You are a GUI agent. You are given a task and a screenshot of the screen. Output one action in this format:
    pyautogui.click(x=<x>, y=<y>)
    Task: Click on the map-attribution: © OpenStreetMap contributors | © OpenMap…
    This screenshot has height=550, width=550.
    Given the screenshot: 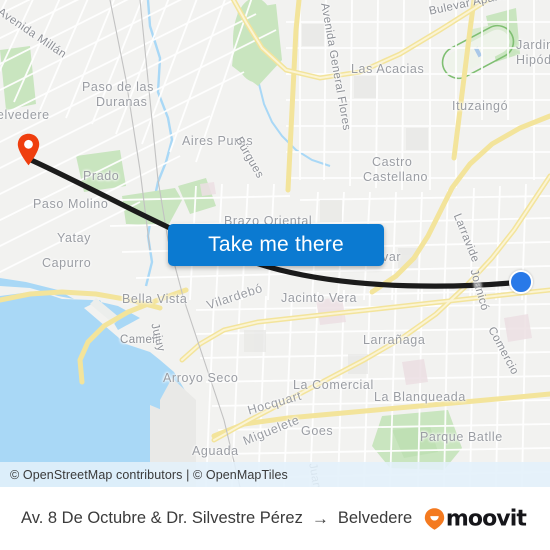 What is the action you would take?
    pyautogui.click(x=275, y=474)
    